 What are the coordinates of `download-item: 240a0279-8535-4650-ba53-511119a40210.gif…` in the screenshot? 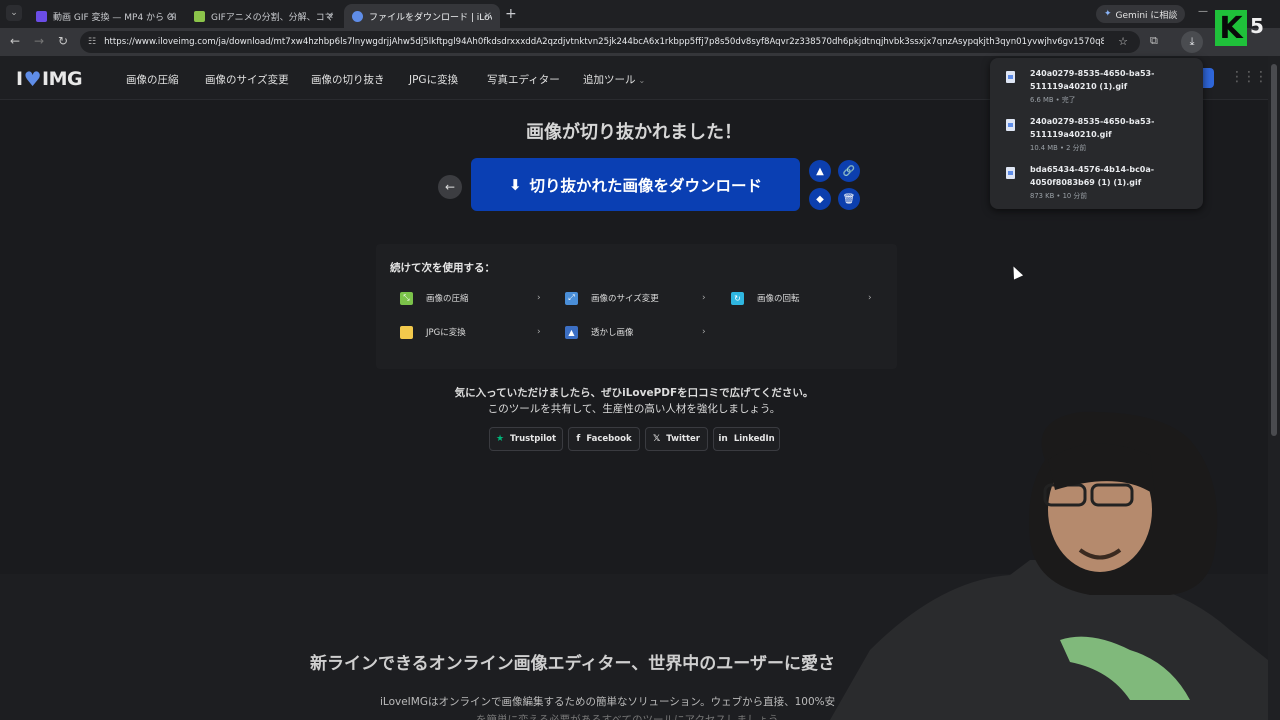 It's located at (1101, 136).